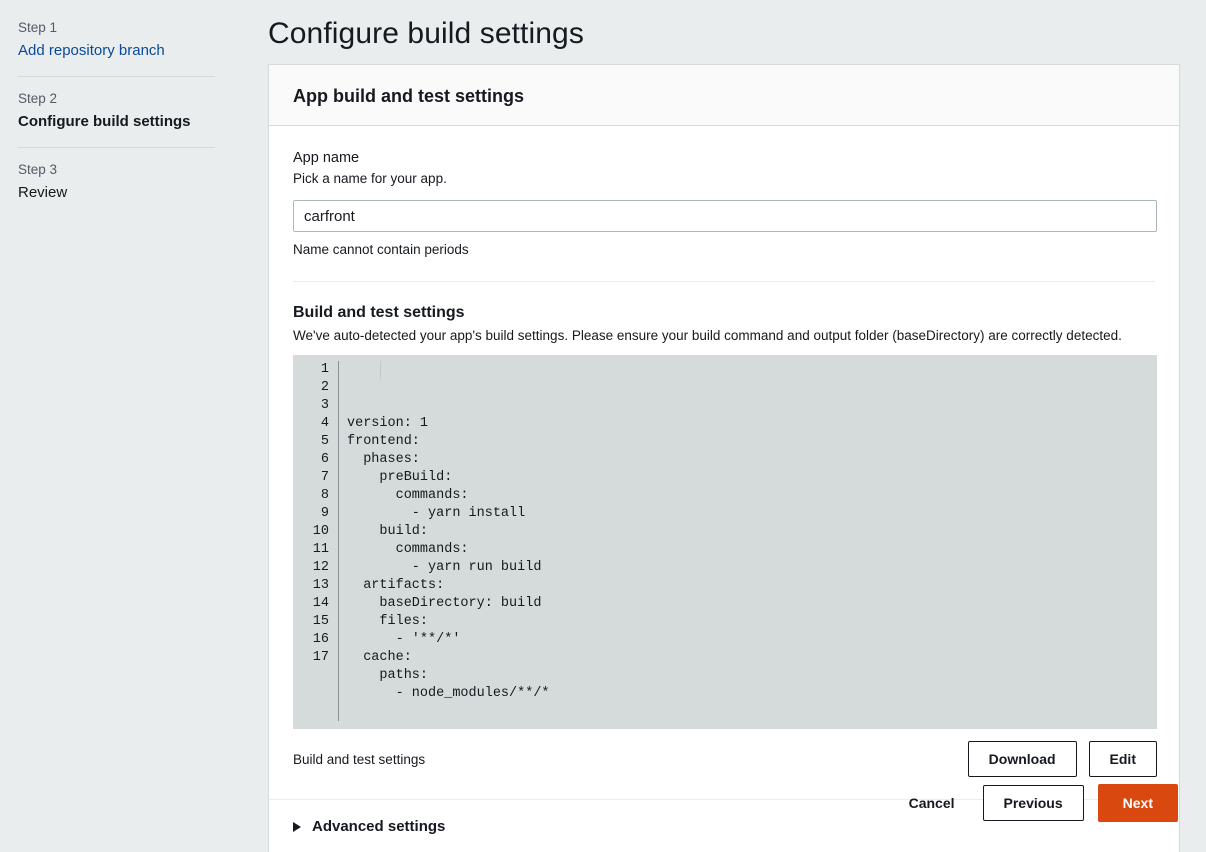  Describe the element at coordinates (297, 826) in the screenshot. I see `chevron-right-icon` at that location.